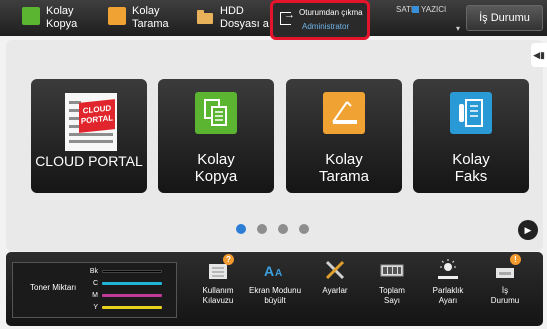 The width and height of the screenshot is (547, 329). What do you see at coordinates (392, 270) in the screenshot?
I see `counter-icon` at bounding box center [392, 270].